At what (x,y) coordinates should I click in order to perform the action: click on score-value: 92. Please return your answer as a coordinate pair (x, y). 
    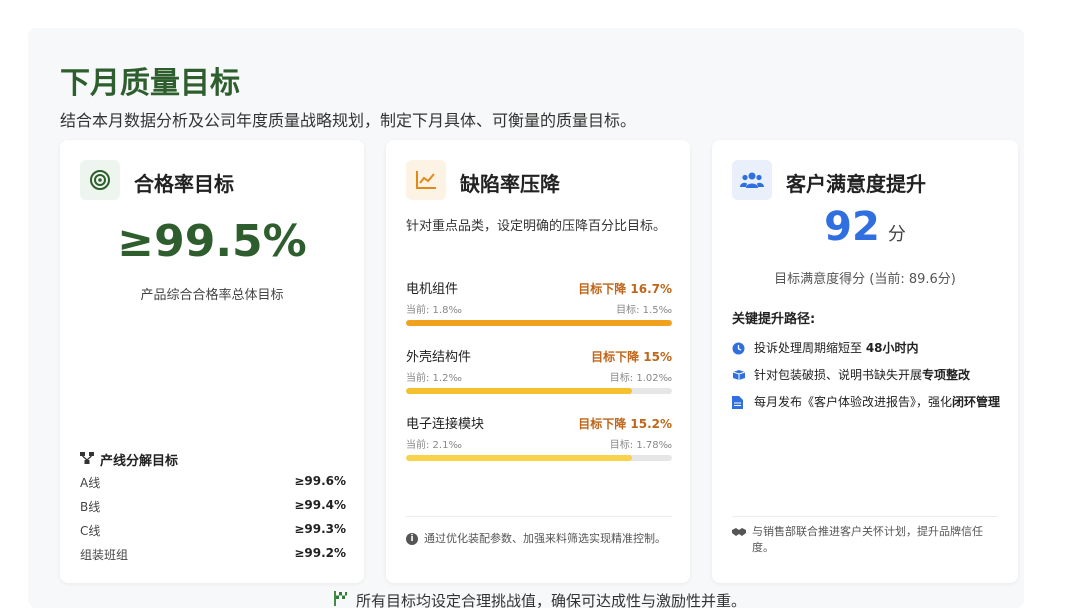
    Looking at the image, I should click on (852, 227).